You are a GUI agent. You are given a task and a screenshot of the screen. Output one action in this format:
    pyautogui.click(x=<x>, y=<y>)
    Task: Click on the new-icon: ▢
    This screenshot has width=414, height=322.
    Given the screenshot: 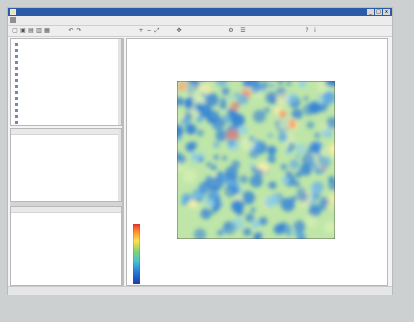 What is the action you would take?
    pyautogui.click(x=15, y=31)
    